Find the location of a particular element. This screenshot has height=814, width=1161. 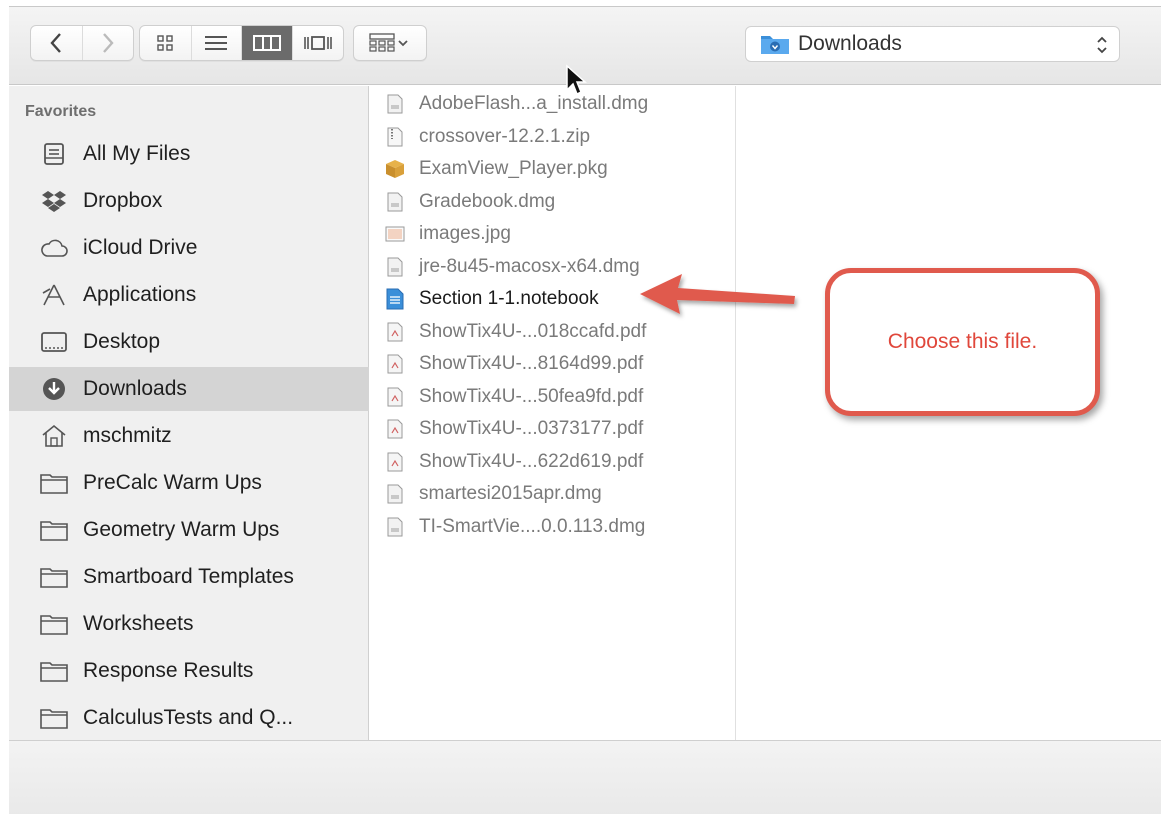

updown-chevron-icon is located at coordinates (1102, 45).